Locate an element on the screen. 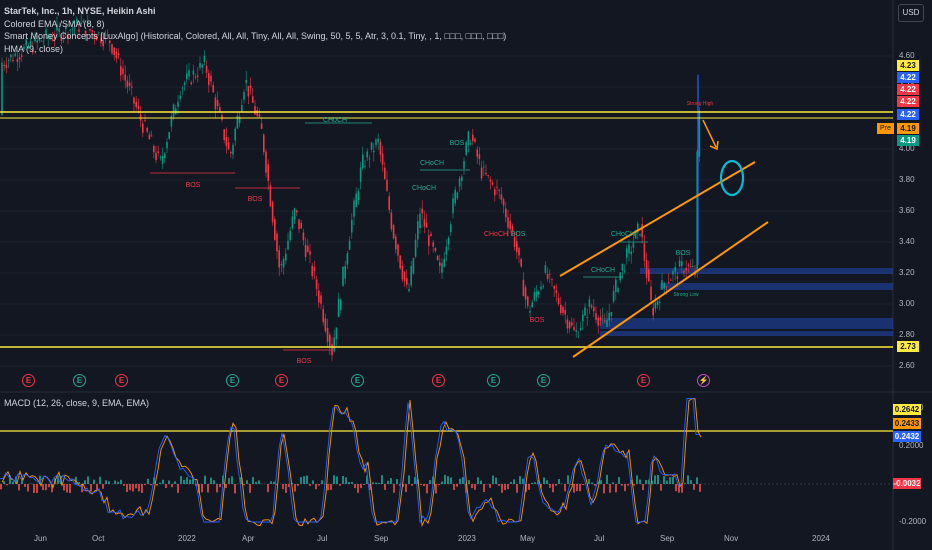  macd-legend: MACD (12, 26, close, 9, EMA, EMA) is located at coordinates (76, 403).